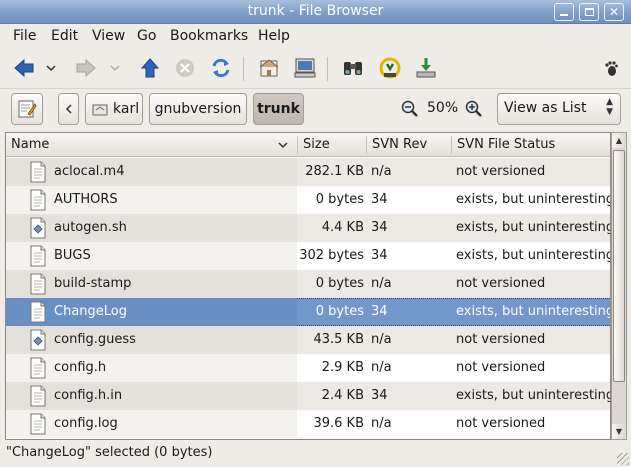 The height and width of the screenshot is (467, 631). What do you see at coordinates (24, 36) in the screenshot?
I see `menu-file: File` at bounding box center [24, 36].